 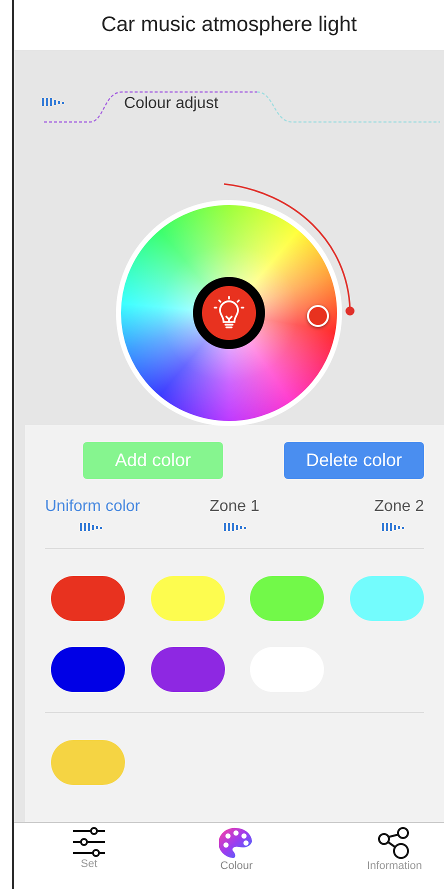 What do you see at coordinates (235, 507) in the screenshot?
I see `zone-tab: Zone 1` at bounding box center [235, 507].